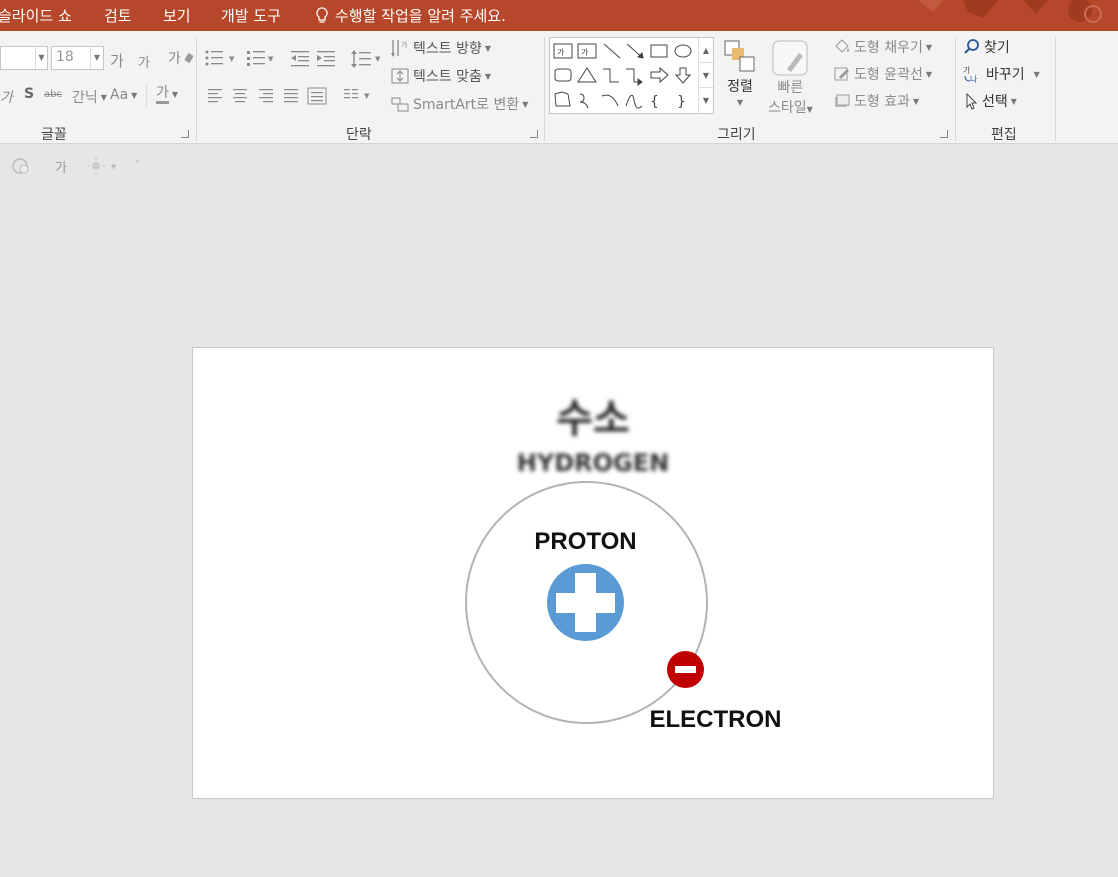 This screenshot has width=1118, height=877. What do you see at coordinates (117, 60) in the screenshot?
I see `grow-font-button: 가` at bounding box center [117, 60].